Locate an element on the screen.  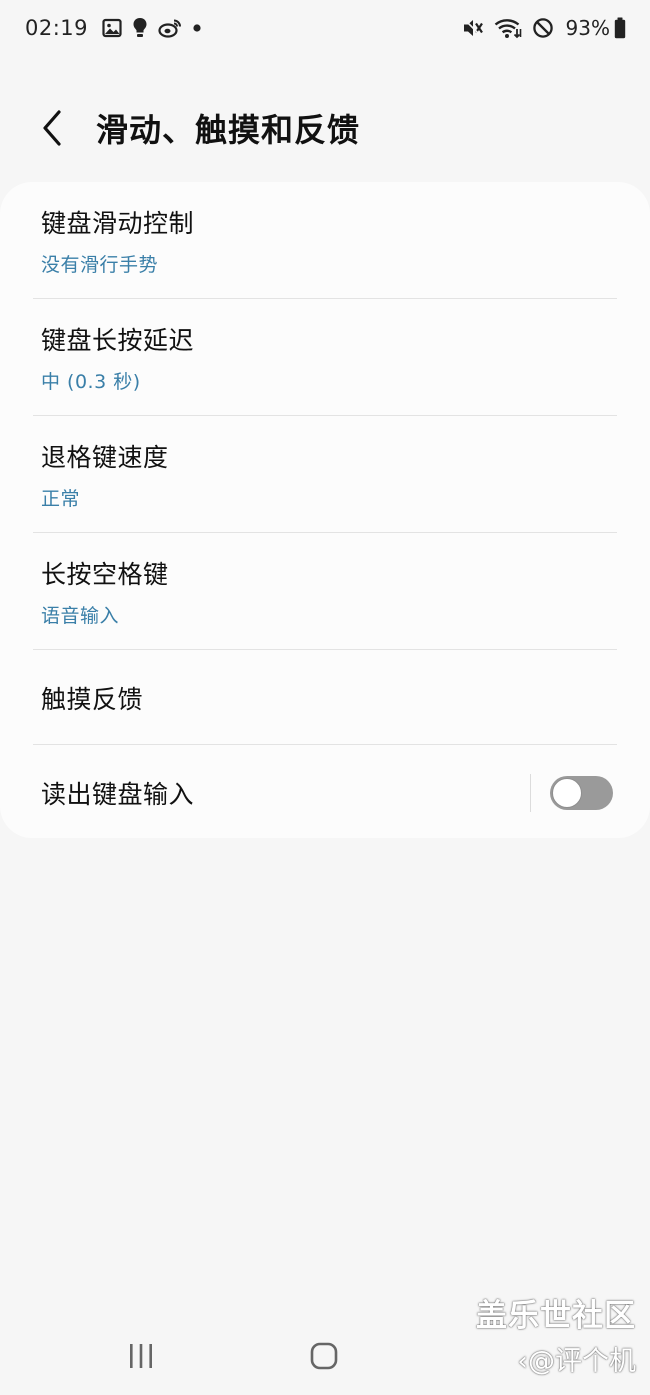
weibo-icon is located at coordinates (170, 28).